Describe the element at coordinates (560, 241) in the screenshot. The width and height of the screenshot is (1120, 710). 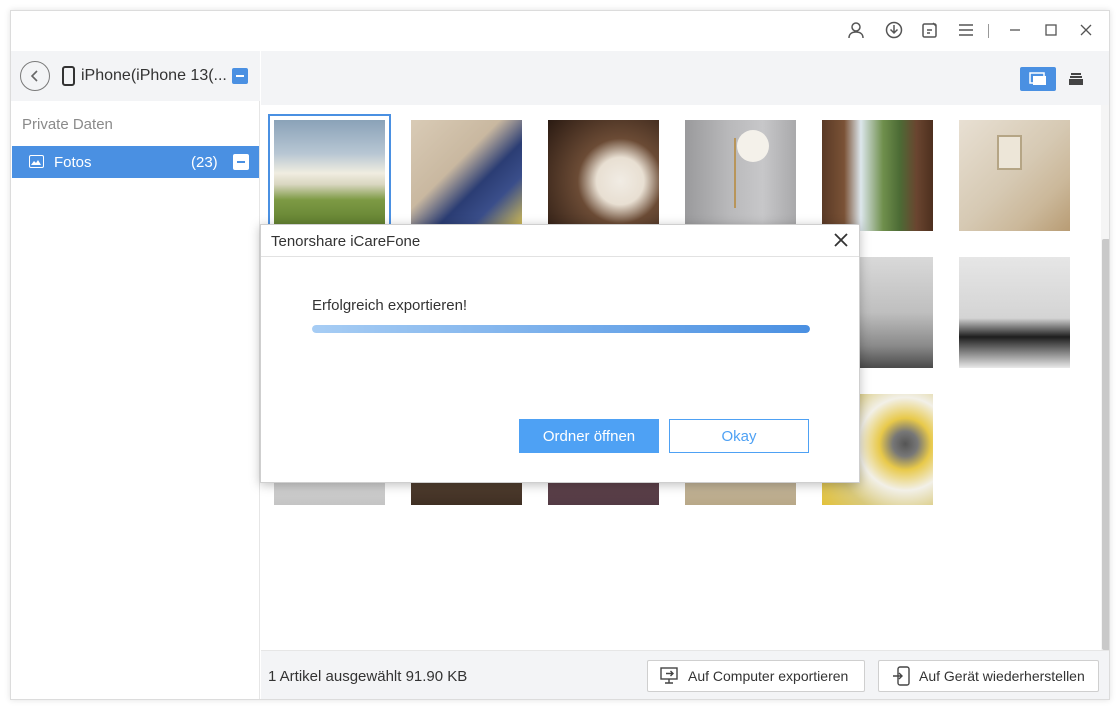
I see `dialog-header: Tenorshare iCareFone` at that location.